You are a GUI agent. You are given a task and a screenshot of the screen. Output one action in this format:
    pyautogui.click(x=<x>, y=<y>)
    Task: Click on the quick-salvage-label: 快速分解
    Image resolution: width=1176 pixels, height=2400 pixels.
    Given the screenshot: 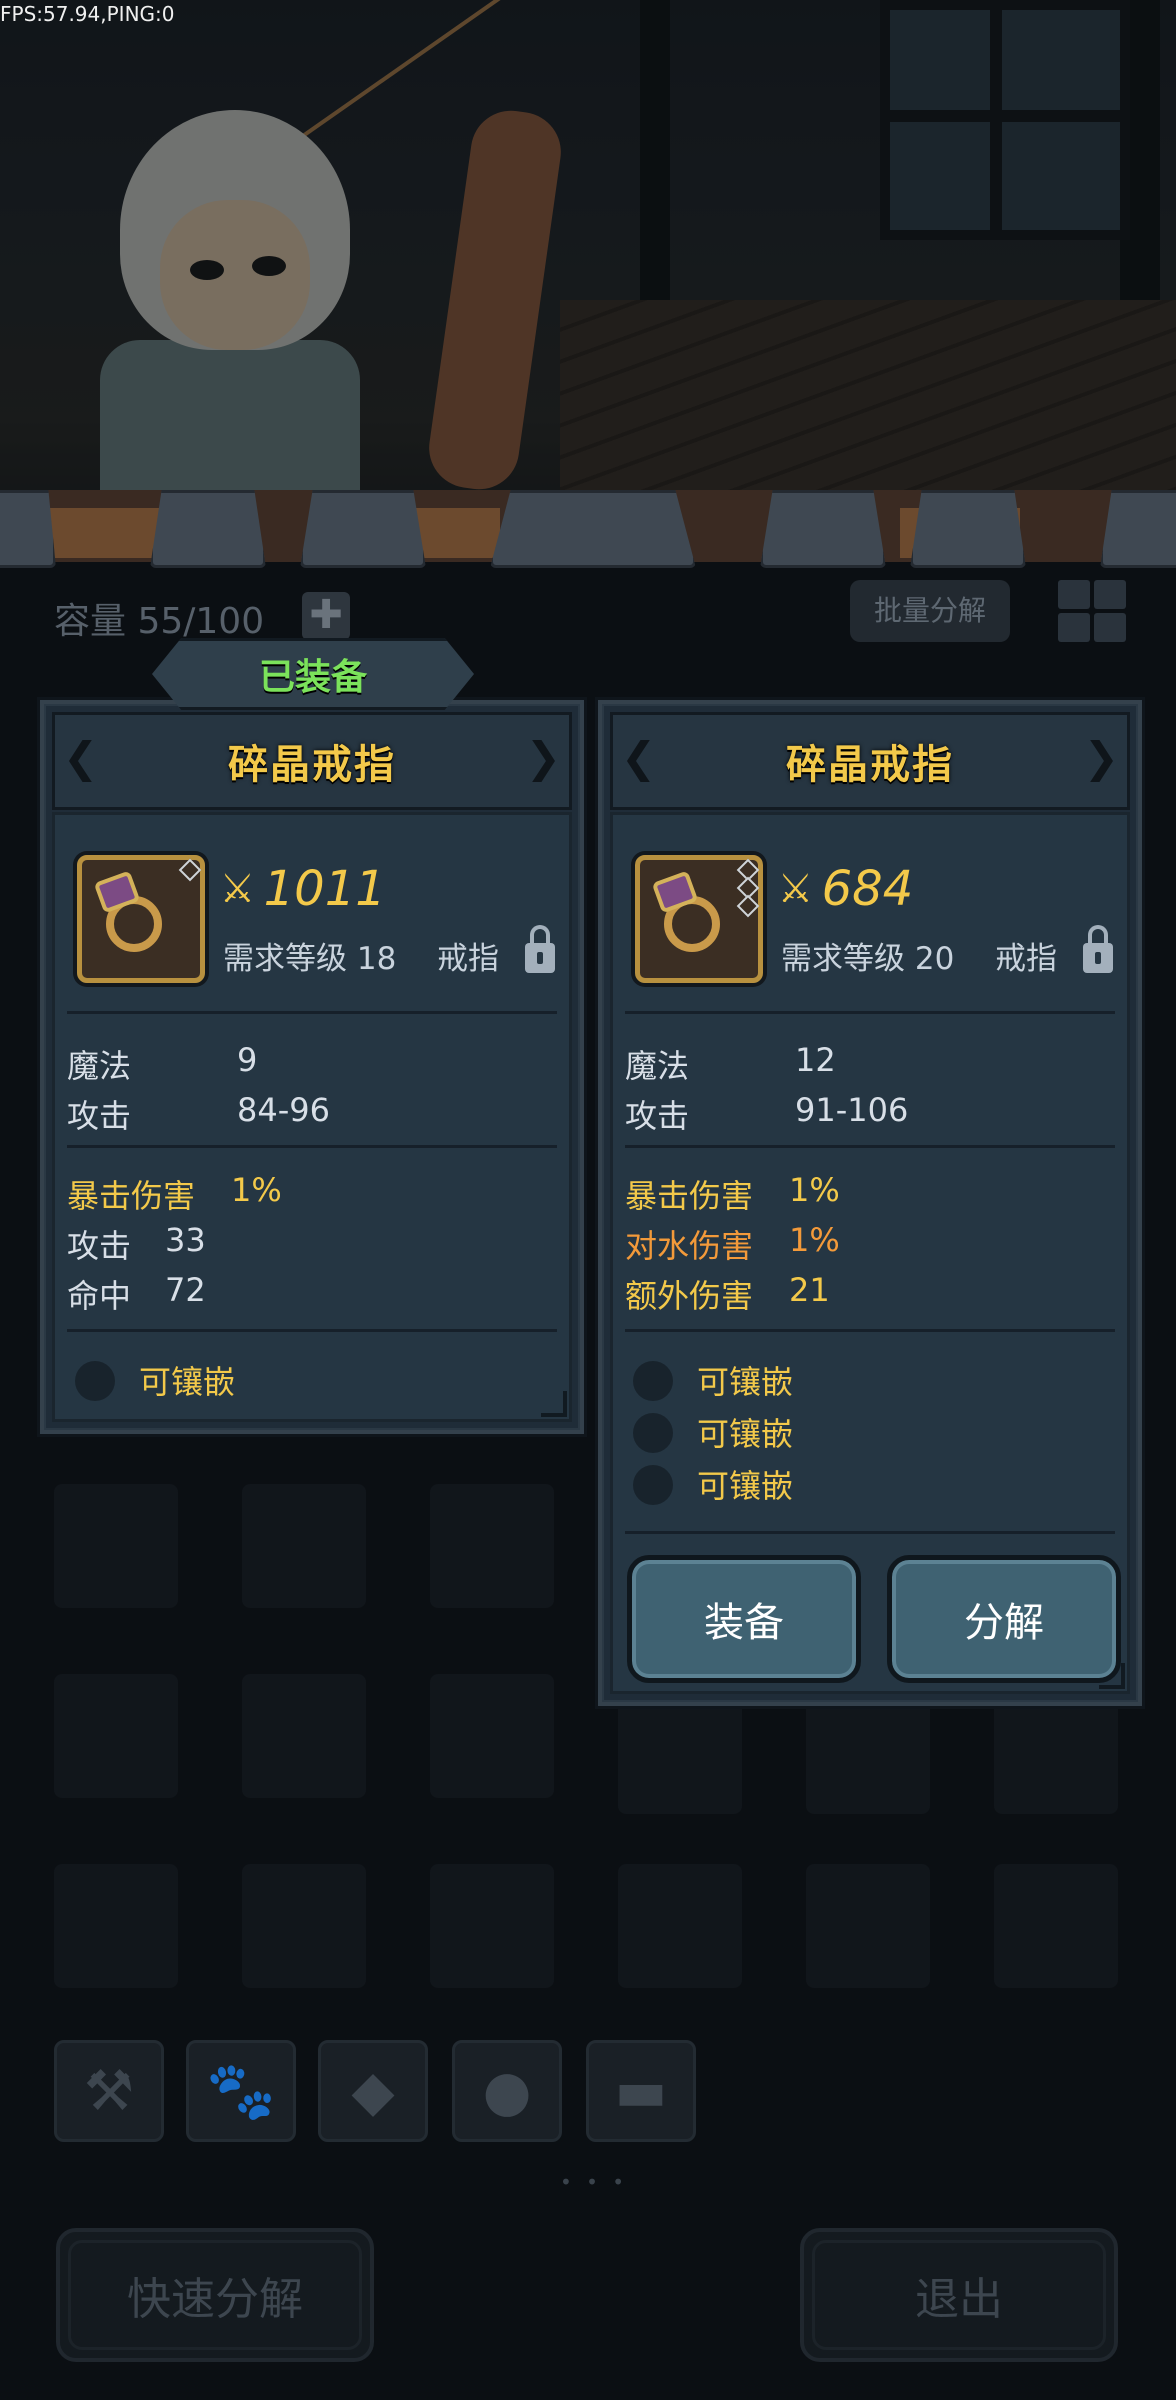 What is the action you would take?
    pyautogui.click(x=215, y=2299)
    